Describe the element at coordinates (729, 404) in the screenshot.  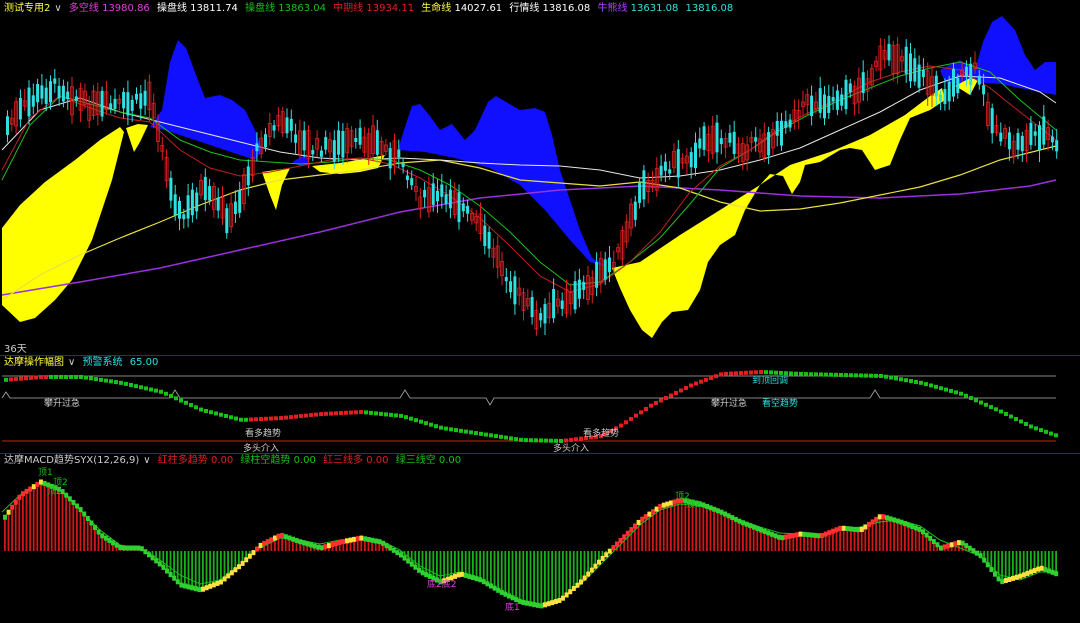
I see `annotation-label: 攀升过急` at that location.